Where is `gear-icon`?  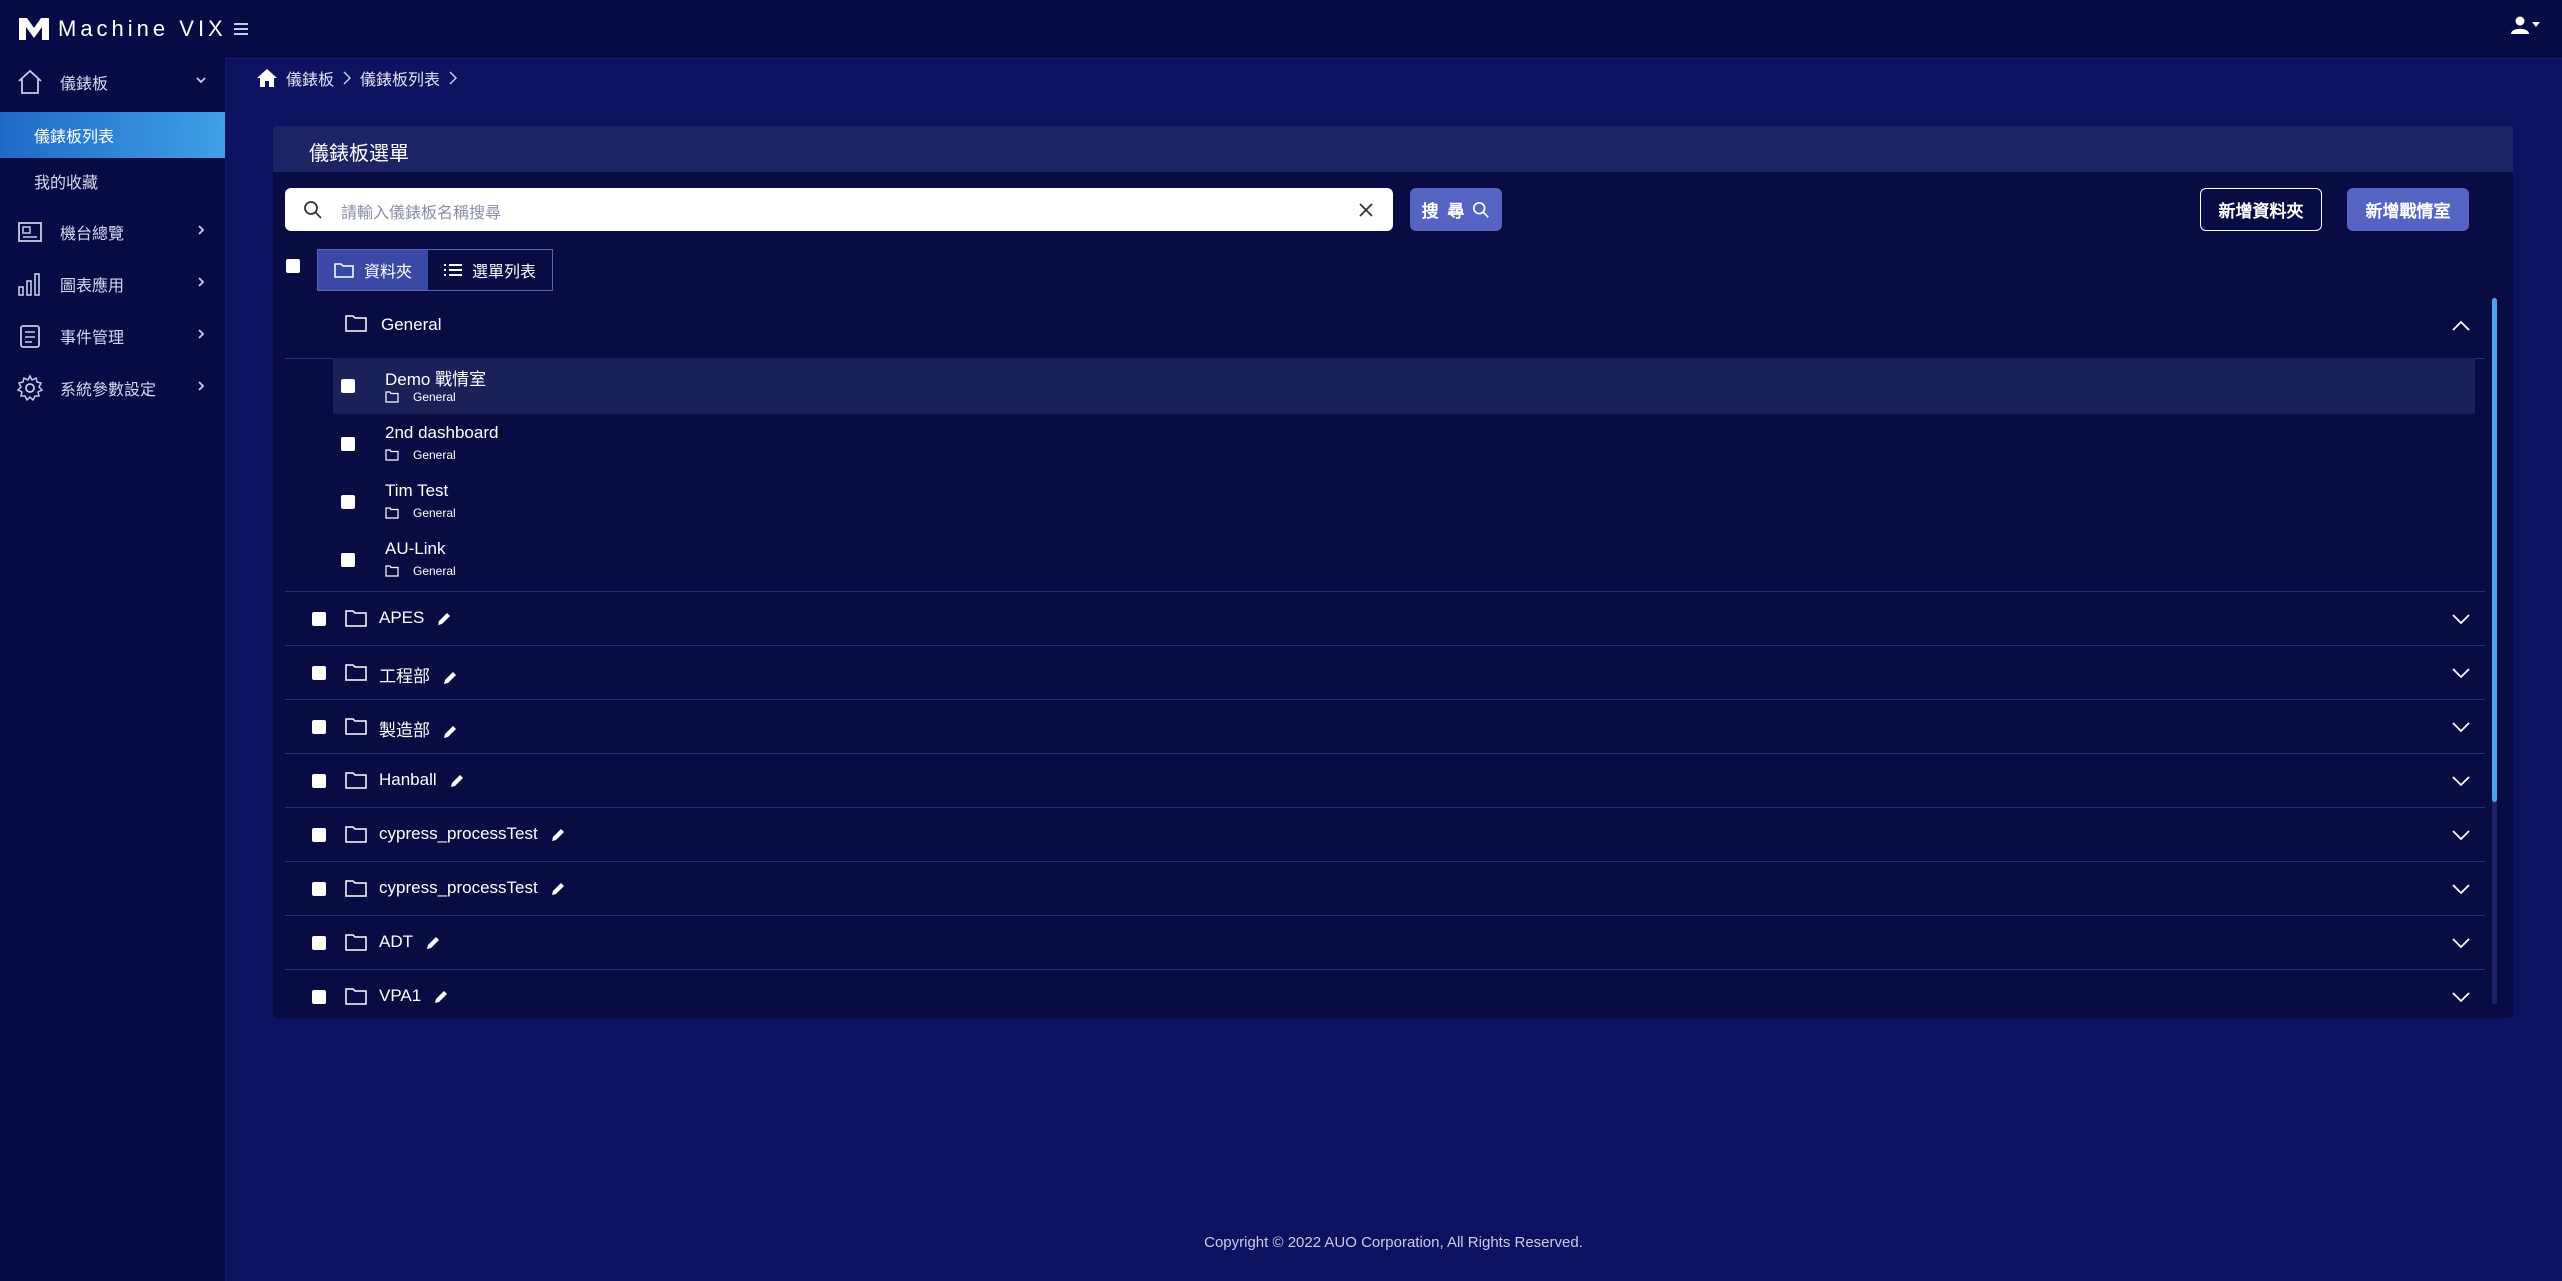
gear-icon is located at coordinates (30, 388).